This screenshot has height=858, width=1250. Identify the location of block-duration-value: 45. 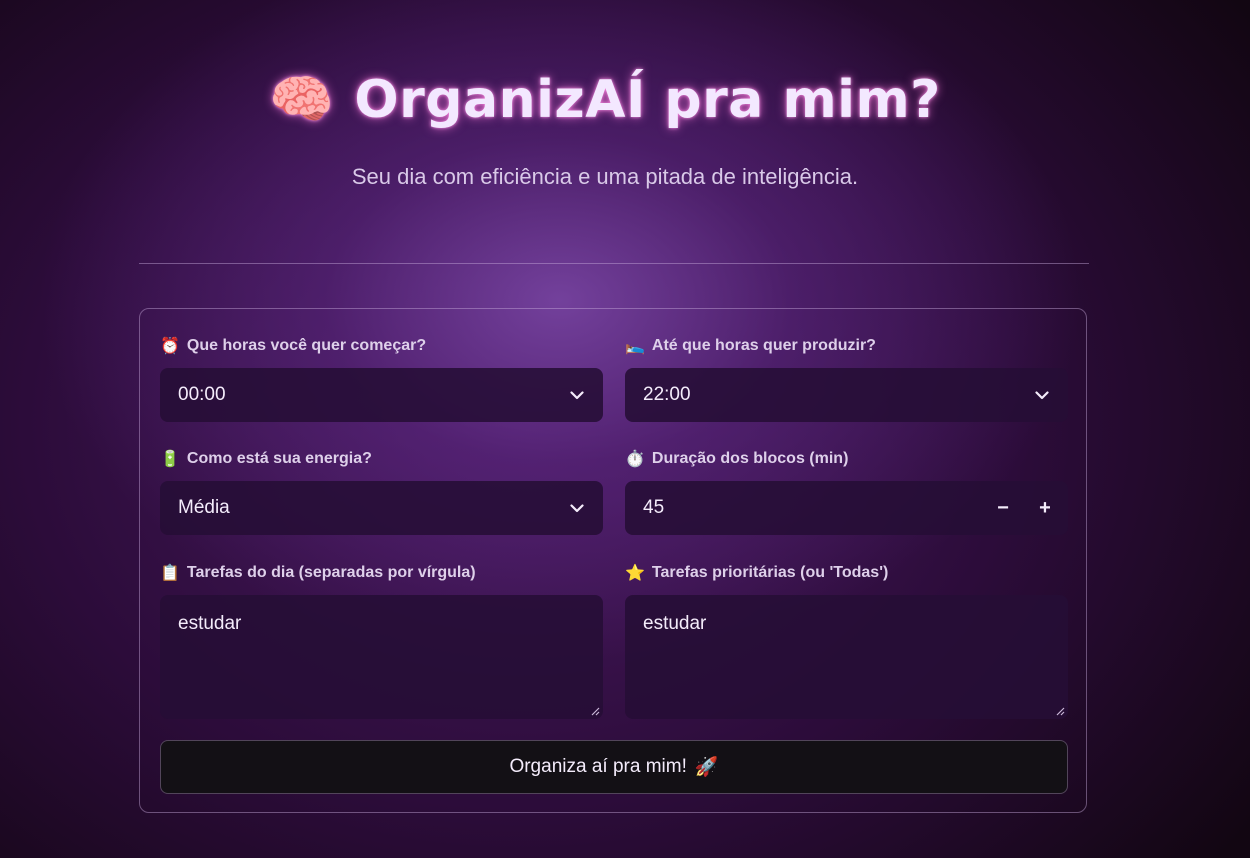
(815, 508).